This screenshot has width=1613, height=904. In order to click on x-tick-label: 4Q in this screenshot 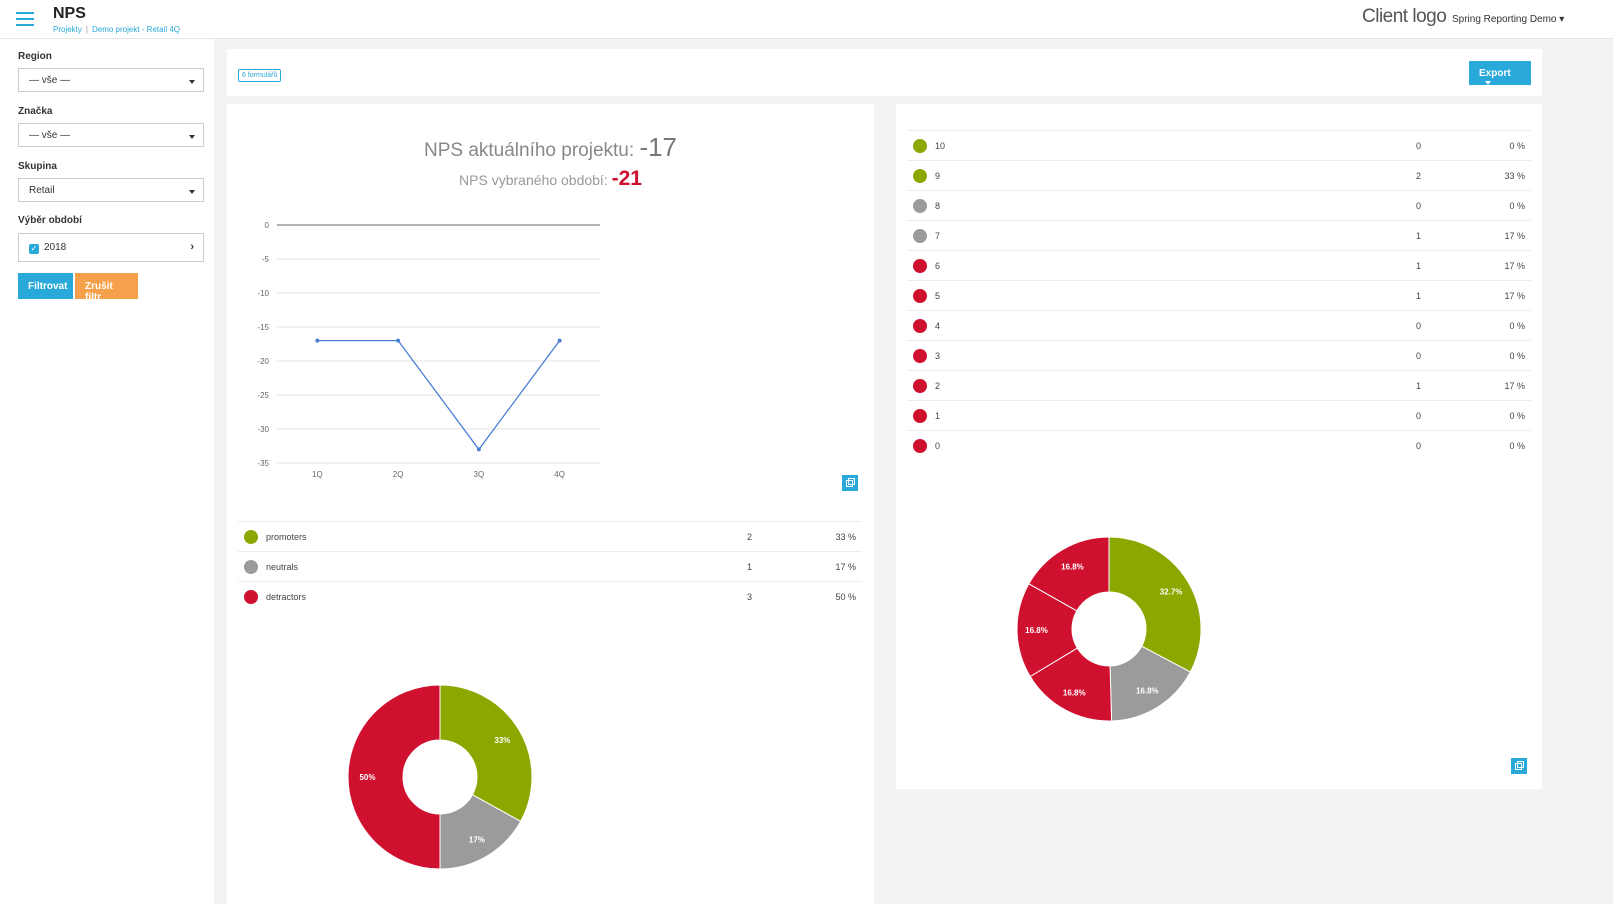, I will do `click(559, 474)`.